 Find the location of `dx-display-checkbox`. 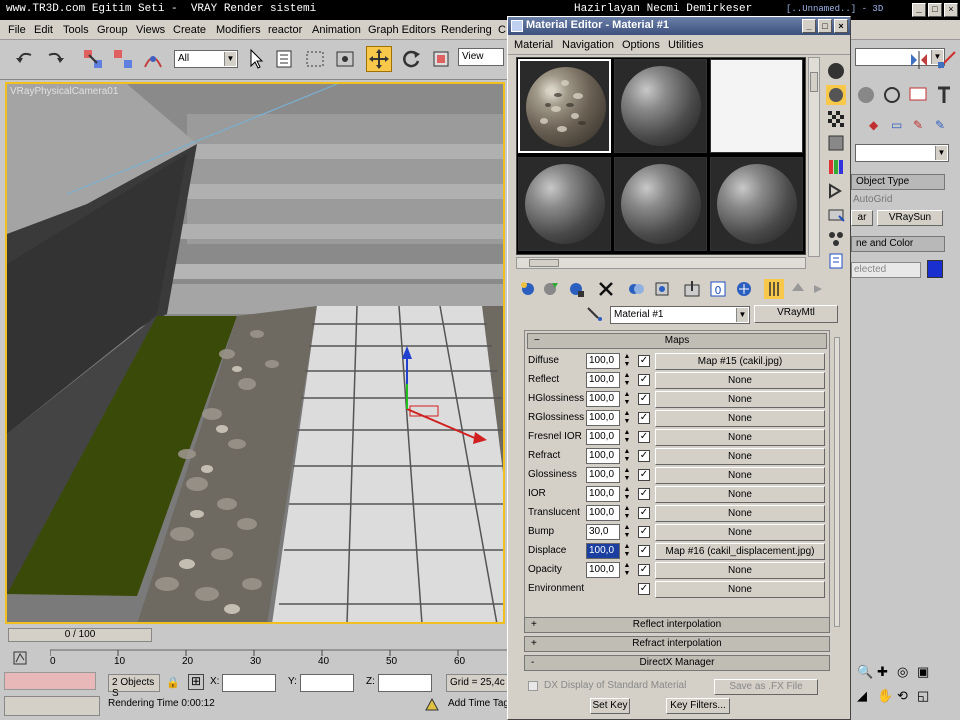

dx-display-checkbox is located at coordinates (533, 686).